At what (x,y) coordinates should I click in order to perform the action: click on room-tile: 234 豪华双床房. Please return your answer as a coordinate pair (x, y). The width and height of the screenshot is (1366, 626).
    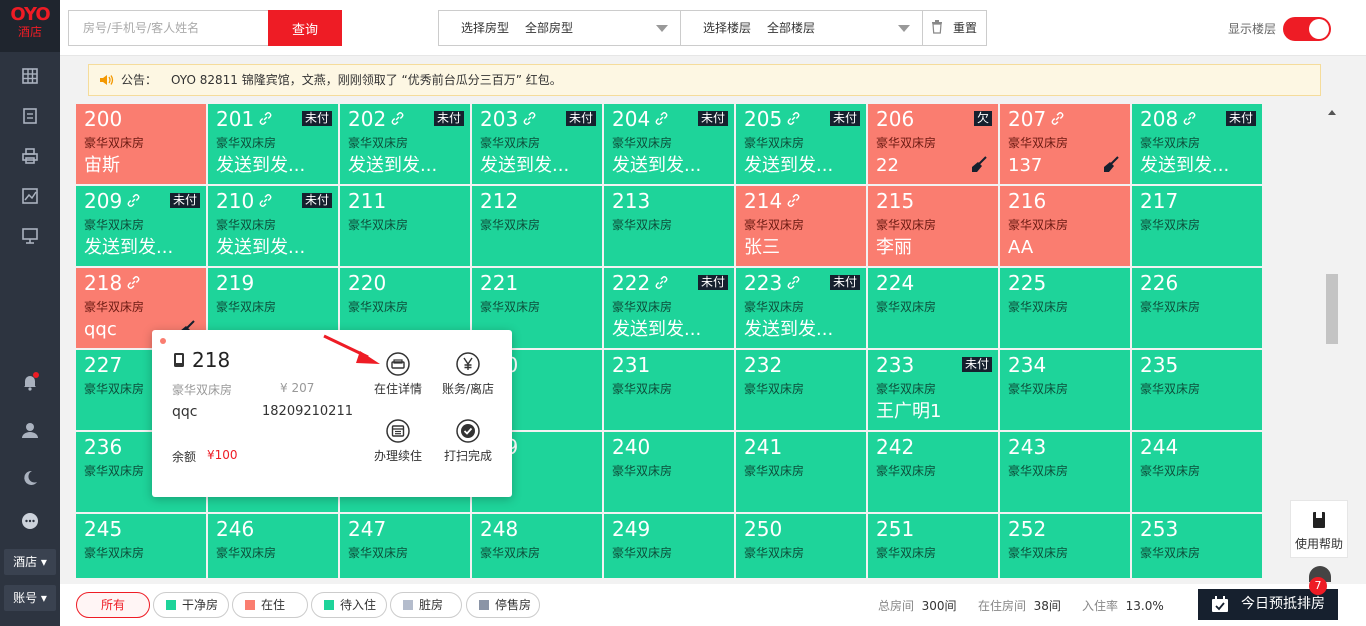
    Looking at the image, I should click on (1065, 390).